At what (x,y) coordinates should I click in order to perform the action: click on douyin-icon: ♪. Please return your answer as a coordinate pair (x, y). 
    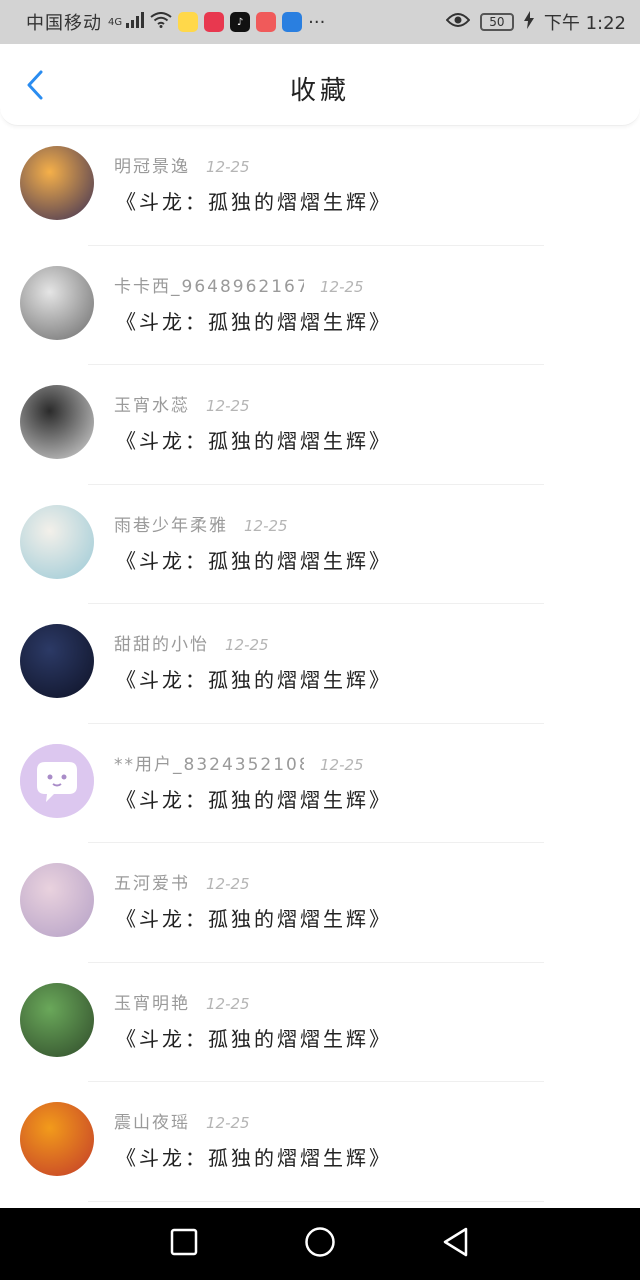
    Looking at the image, I should click on (240, 22).